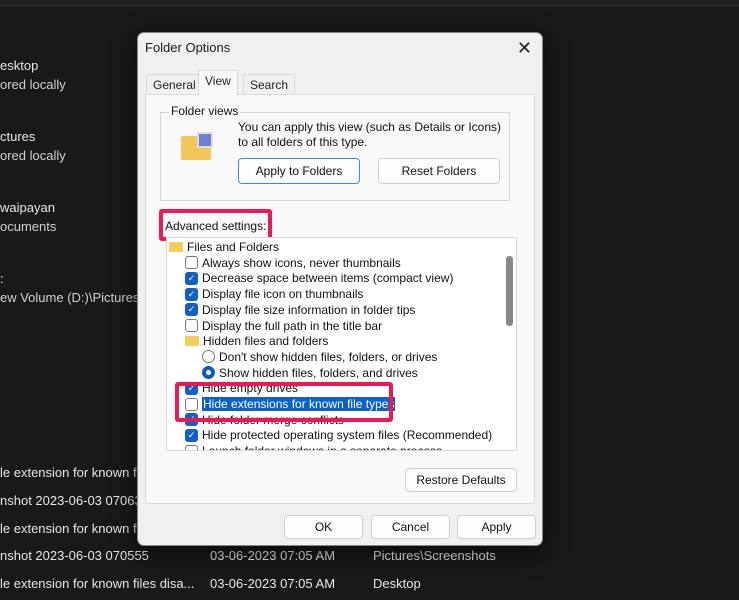 The height and width of the screenshot is (600, 739). Describe the element at coordinates (283, 294) in the screenshot. I see `setting-label: Display file icon on thumbnails` at that location.